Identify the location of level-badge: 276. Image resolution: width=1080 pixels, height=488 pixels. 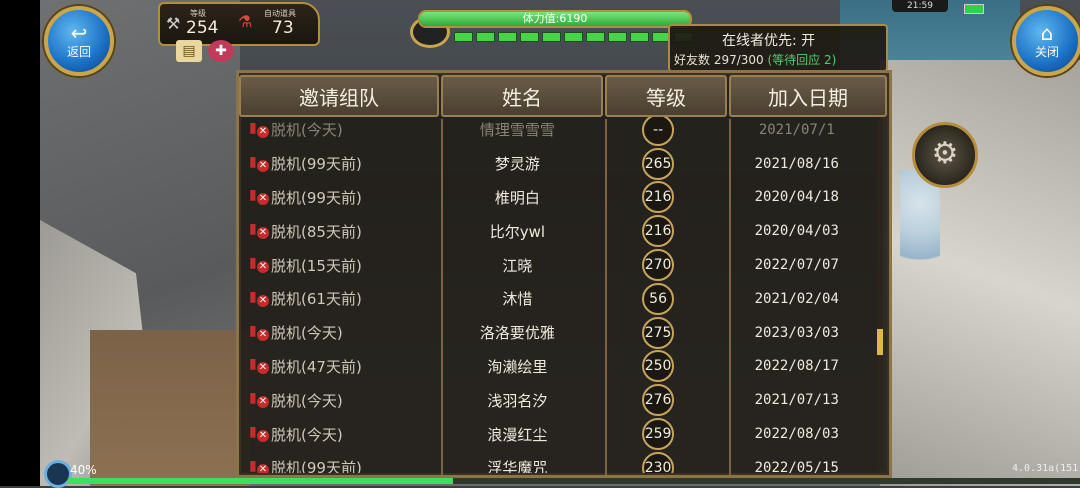
(658, 400).